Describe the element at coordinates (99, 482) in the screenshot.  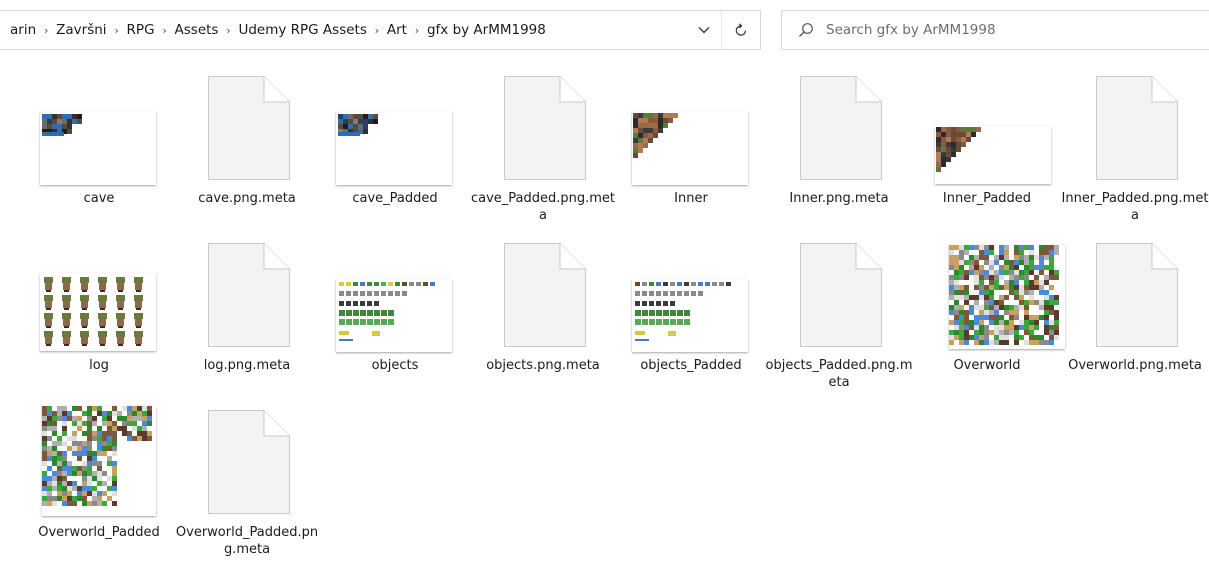
I see `file-item: Overworld_Padded` at that location.